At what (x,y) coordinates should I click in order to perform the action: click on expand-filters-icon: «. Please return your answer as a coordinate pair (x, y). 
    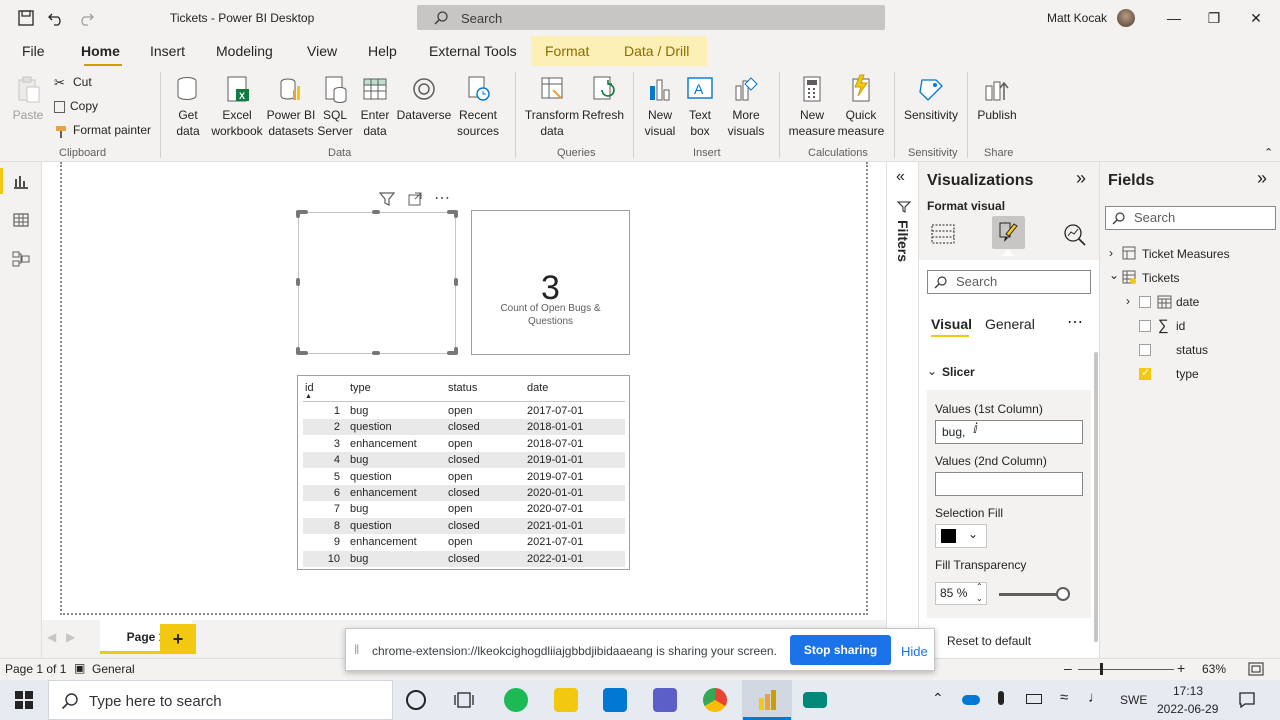
    Looking at the image, I should click on (900, 177).